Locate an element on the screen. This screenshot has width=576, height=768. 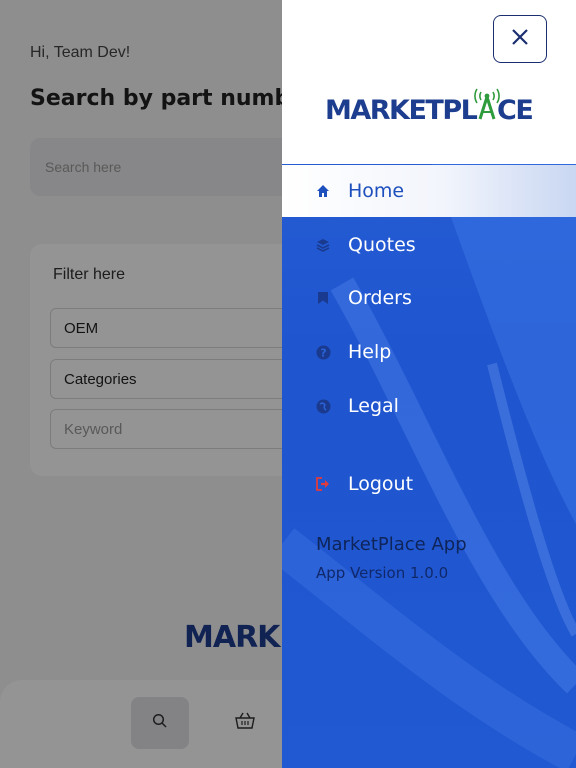
help-icon: ? is located at coordinates (323, 352).